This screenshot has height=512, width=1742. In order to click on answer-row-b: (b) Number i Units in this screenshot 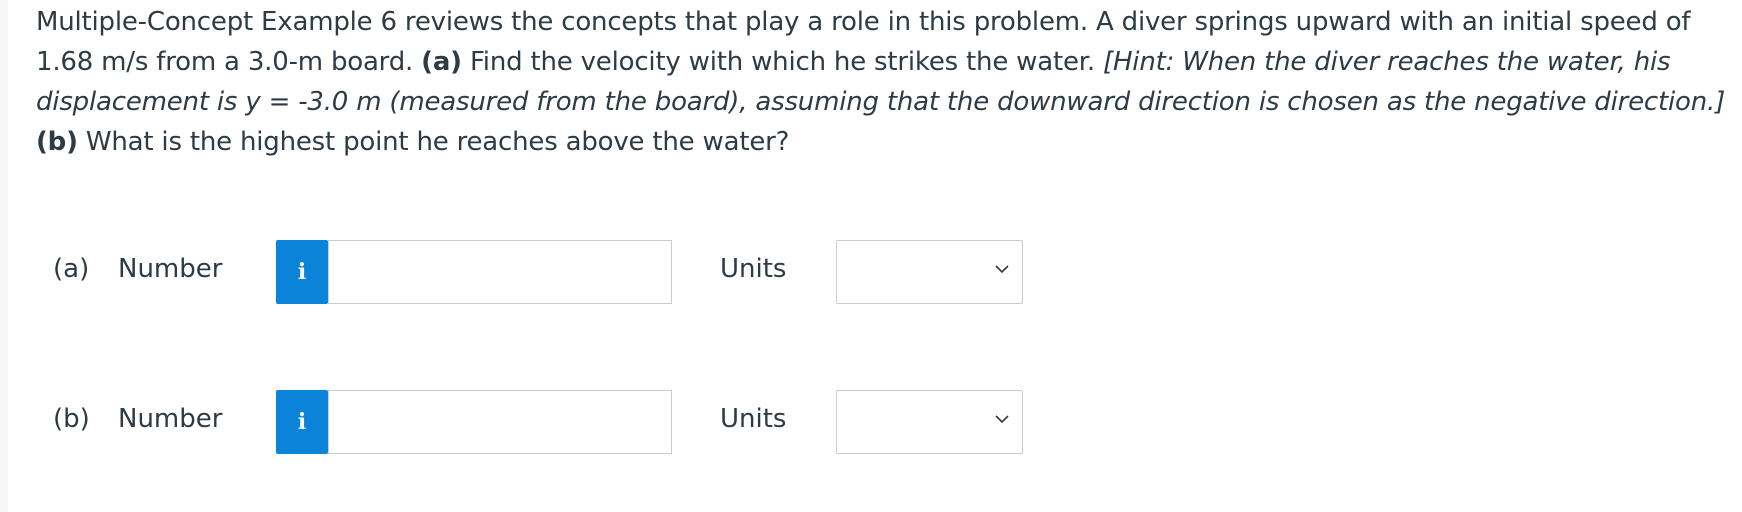, I will do `click(558, 422)`.